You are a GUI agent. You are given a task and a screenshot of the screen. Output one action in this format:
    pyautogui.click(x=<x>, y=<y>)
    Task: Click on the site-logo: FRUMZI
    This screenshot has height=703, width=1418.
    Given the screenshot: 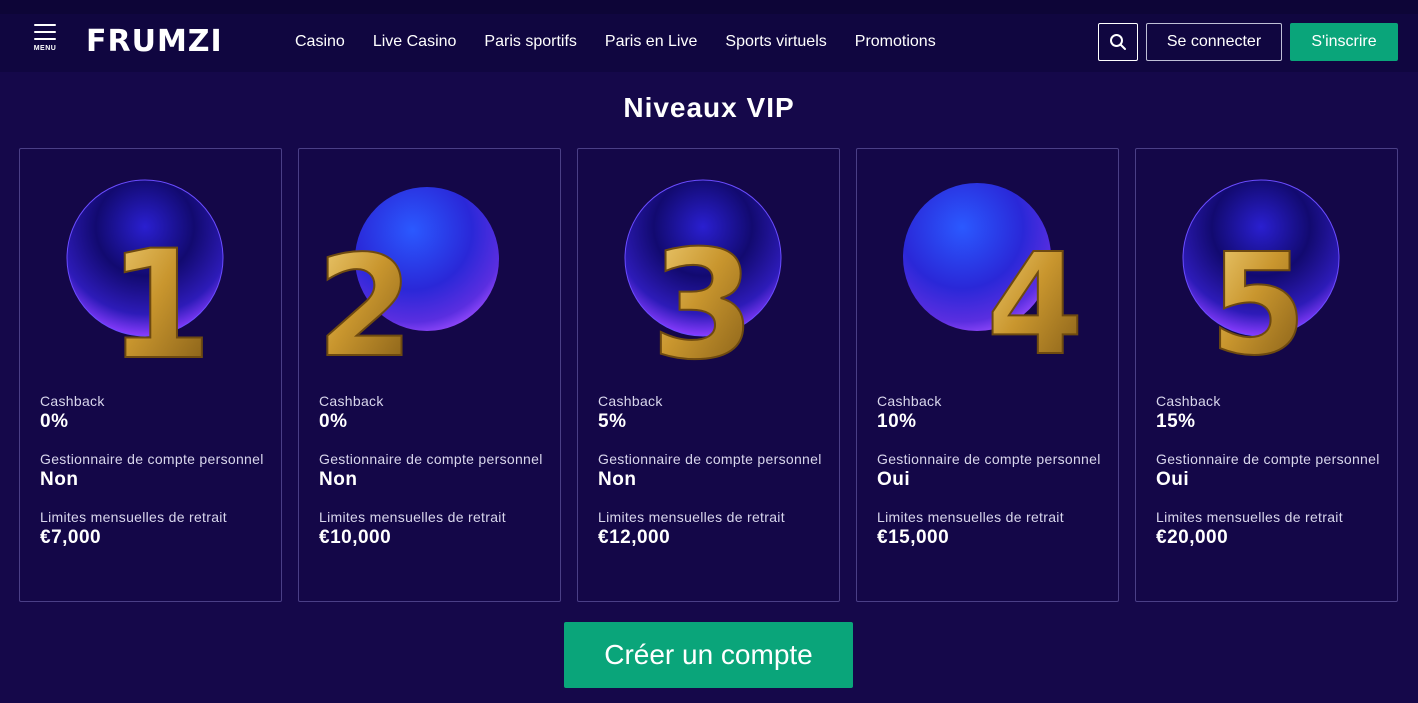 What is the action you would take?
    pyautogui.click(x=154, y=42)
    